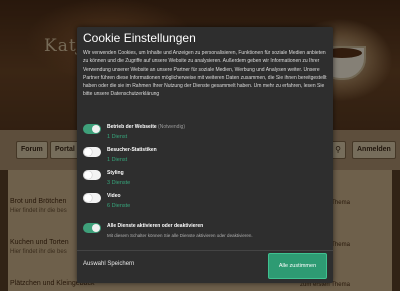 This screenshot has width=400, height=291. I want to click on option-label: Video, so click(114, 196).